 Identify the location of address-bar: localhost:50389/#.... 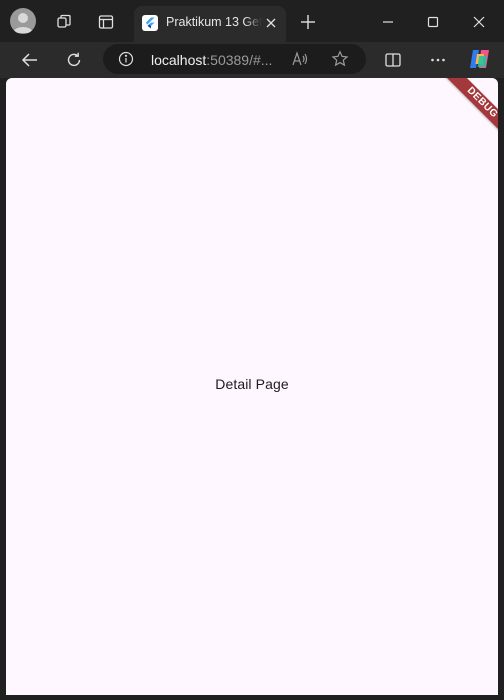
(234, 59).